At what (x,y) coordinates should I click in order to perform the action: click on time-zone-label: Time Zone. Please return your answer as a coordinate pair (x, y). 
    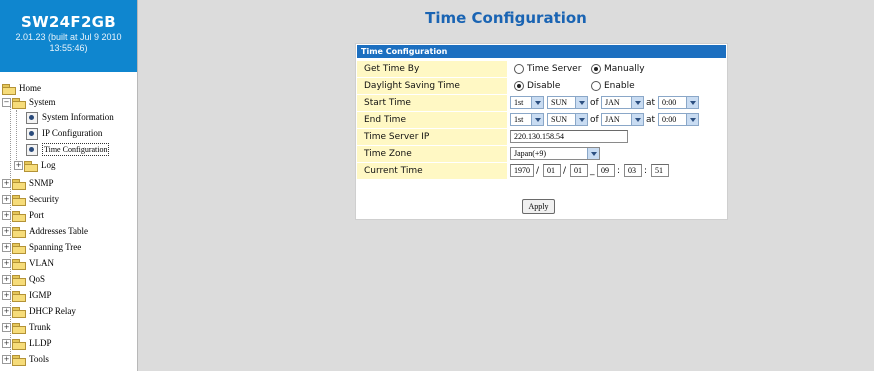
    Looking at the image, I should click on (432, 154).